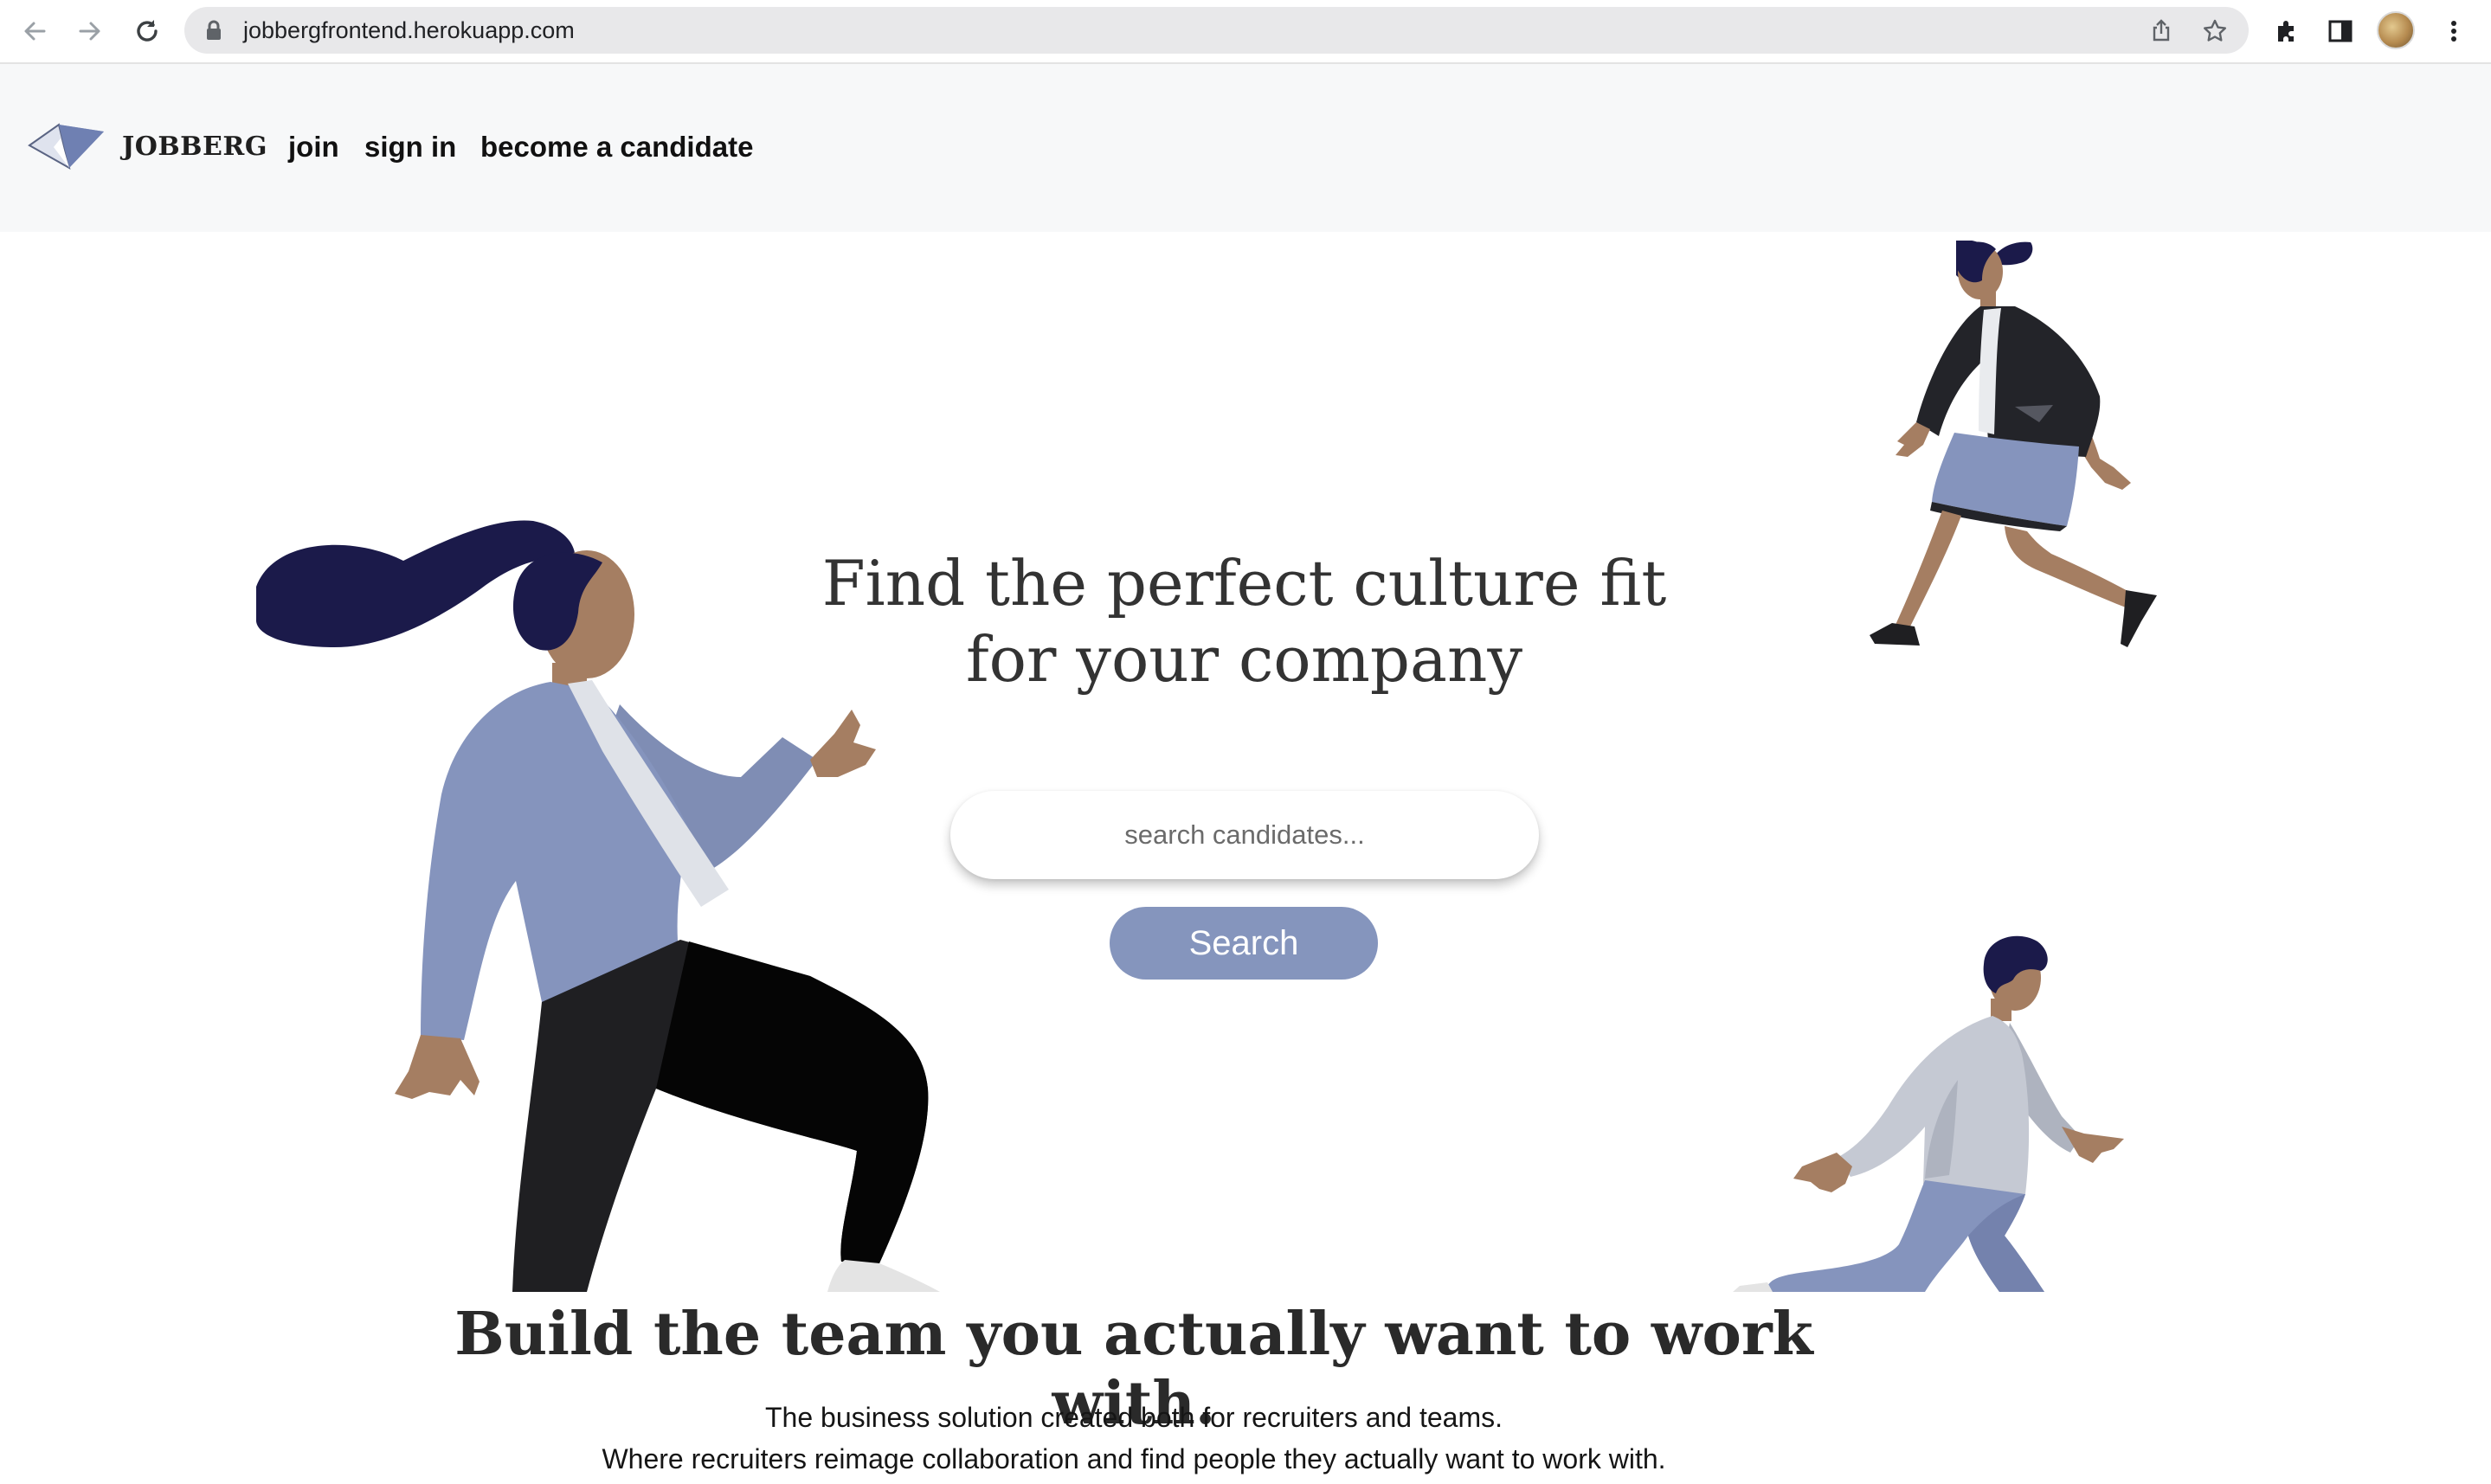 The height and width of the screenshot is (1484, 2491). I want to click on forward-icon, so click(90, 31).